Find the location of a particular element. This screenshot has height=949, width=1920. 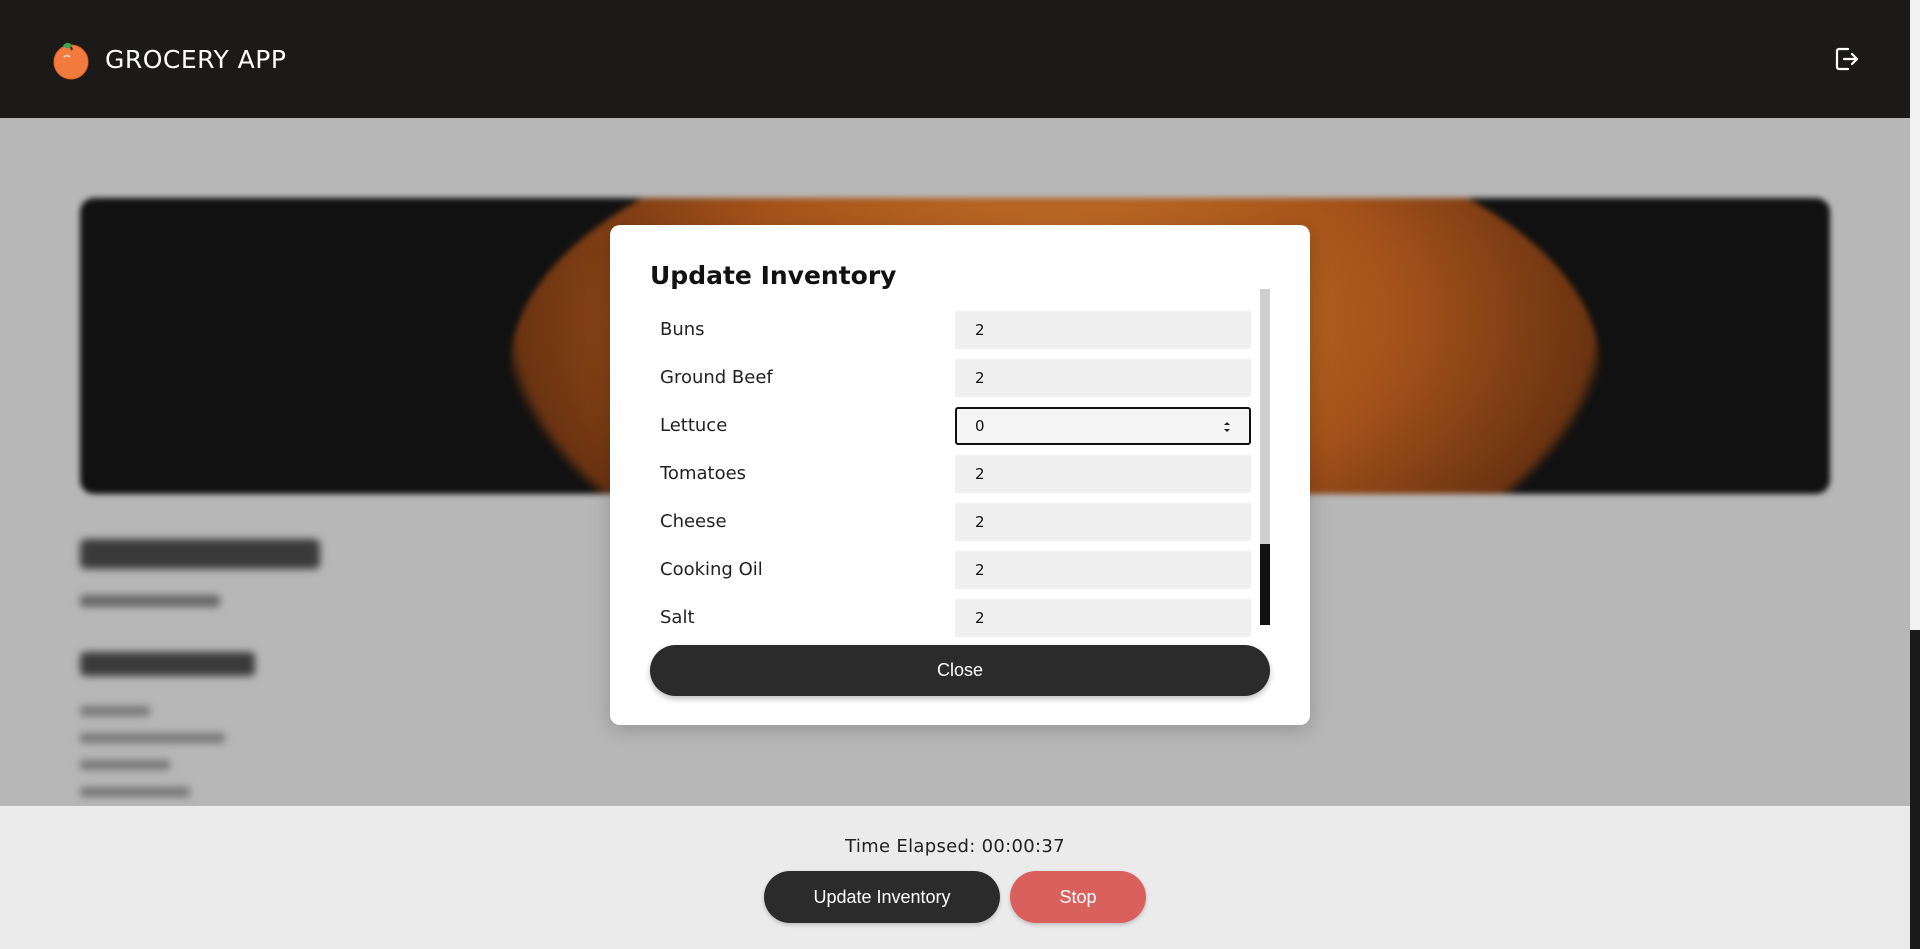

time-elapsed: Time Elapsed: 00:00:37 is located at coordinates (955, 846).